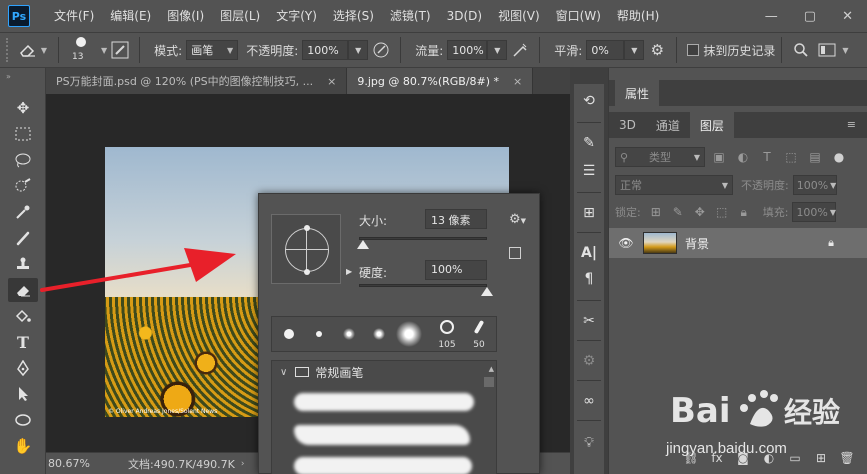  Describe the element at coordinates (240, 16) in the screenshot. I see `menu-layer: 图层(L)` at that location.